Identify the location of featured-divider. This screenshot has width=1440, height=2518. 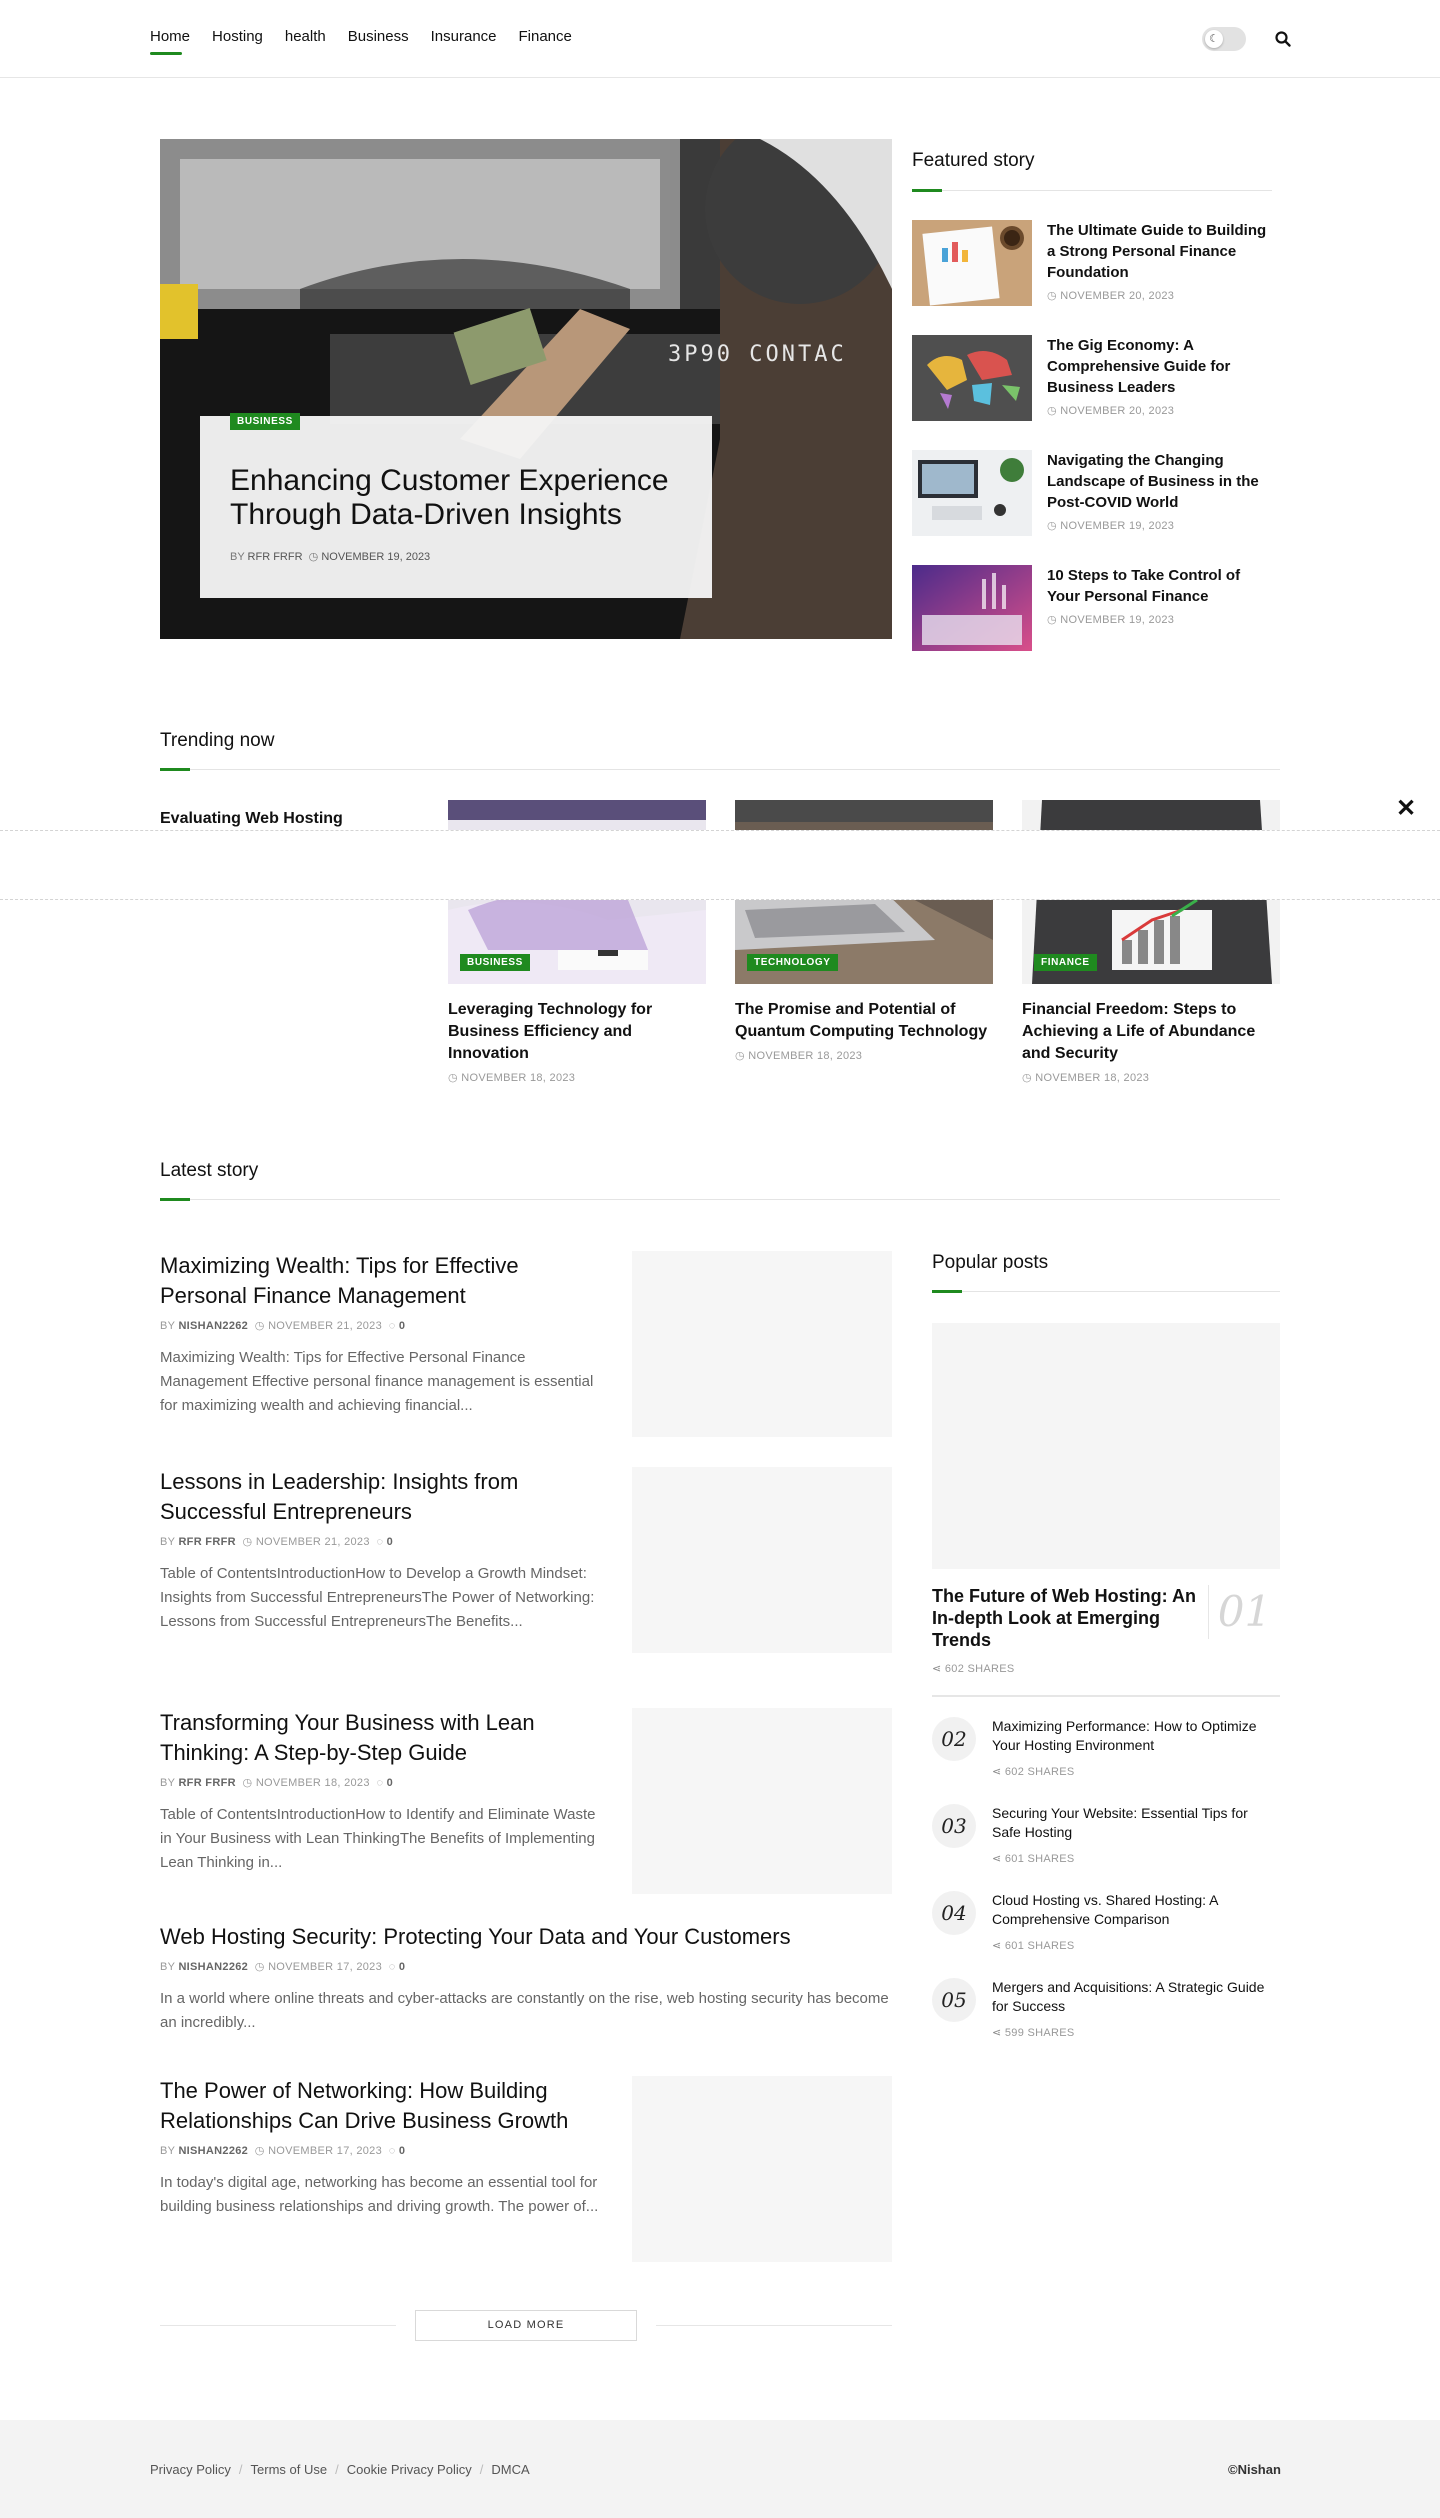
(1092, 190).